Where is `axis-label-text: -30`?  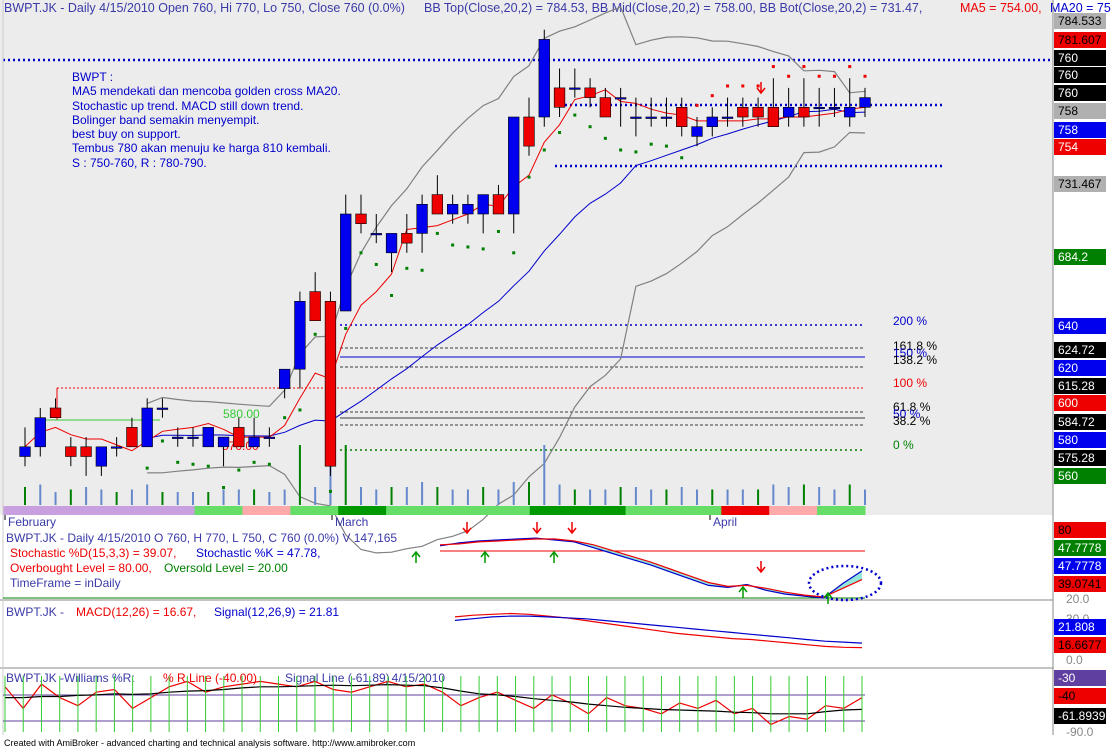 axis-label-text: -30 is located at coordinates (1067, 678).